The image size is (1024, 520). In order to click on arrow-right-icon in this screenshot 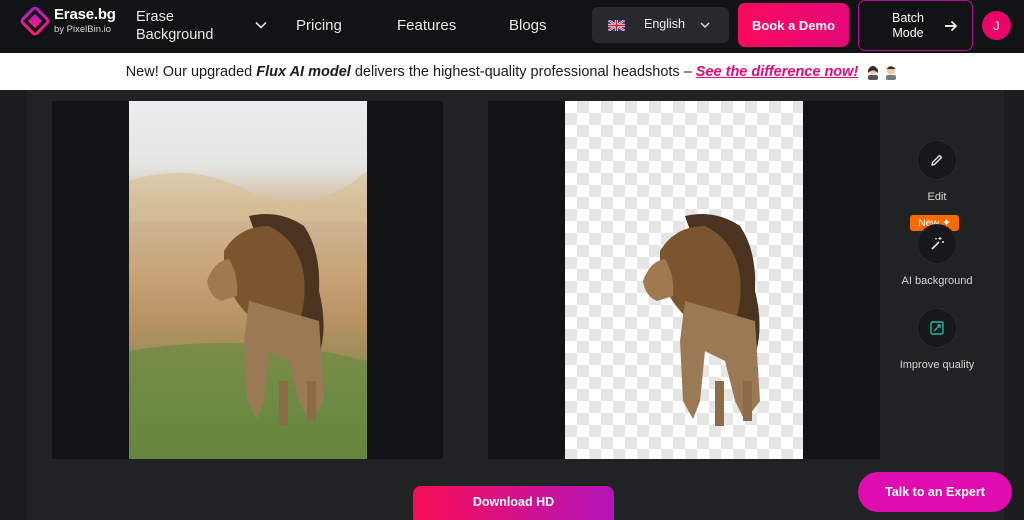, I will do `click(951, 26)`.